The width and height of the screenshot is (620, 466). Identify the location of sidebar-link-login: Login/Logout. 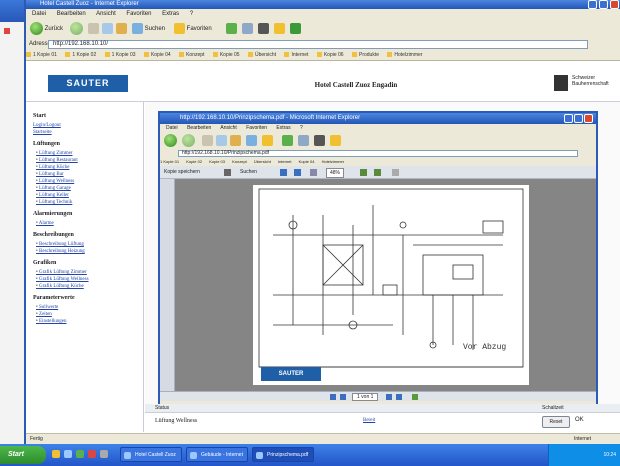
(88, 125).